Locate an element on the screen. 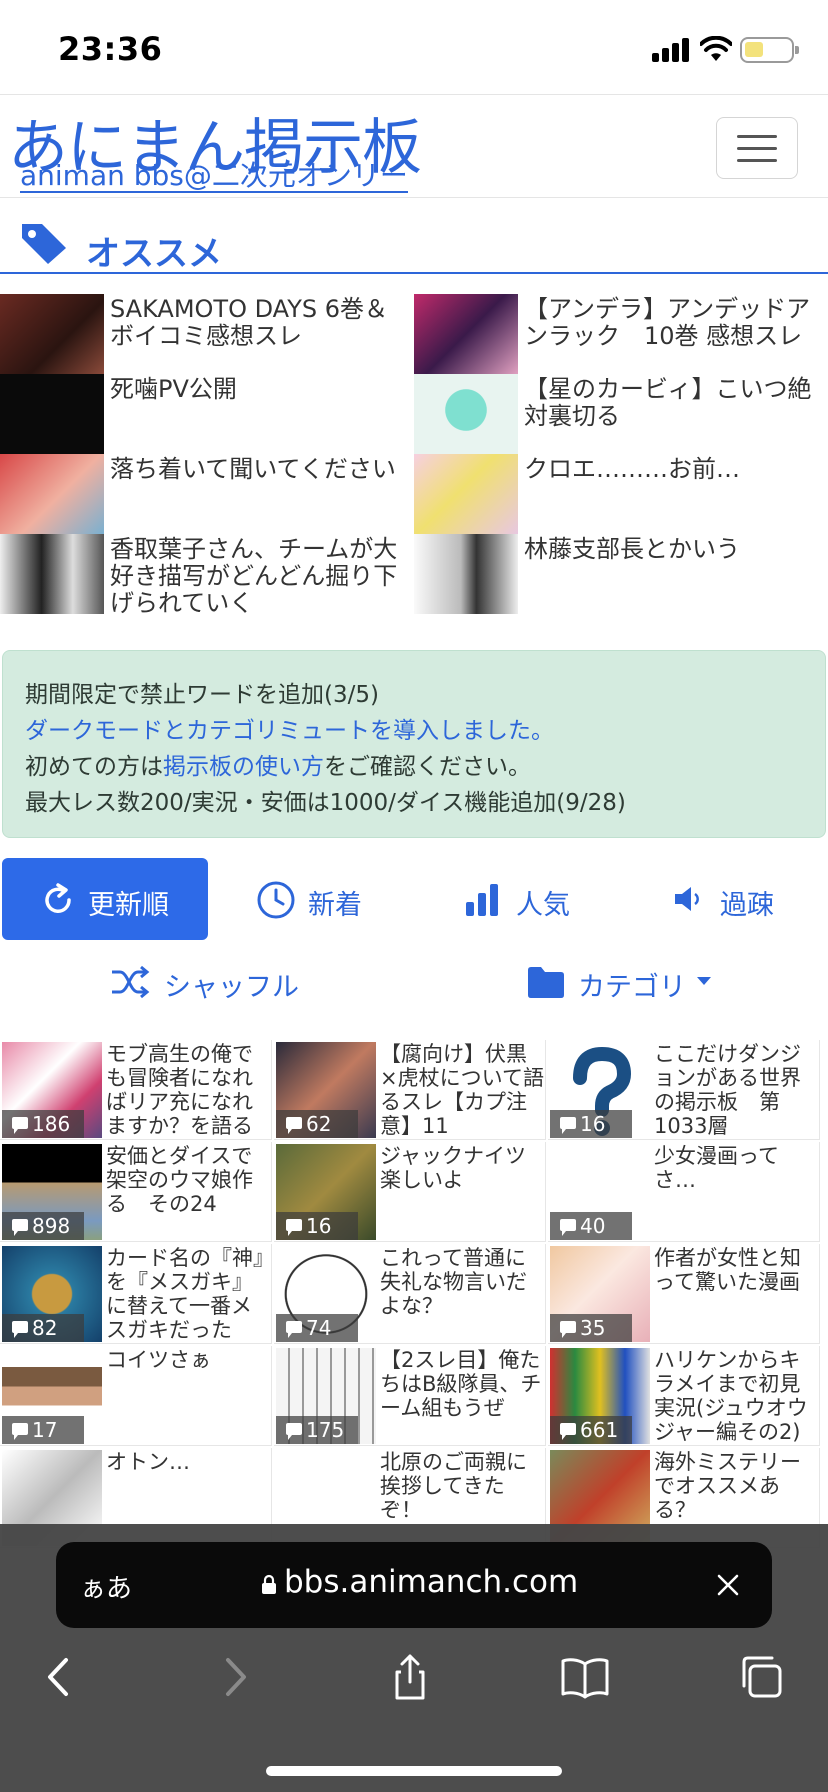 The image size is (828, 1792). reply-count-badge: 17 is located at coordinates (43, 1430).